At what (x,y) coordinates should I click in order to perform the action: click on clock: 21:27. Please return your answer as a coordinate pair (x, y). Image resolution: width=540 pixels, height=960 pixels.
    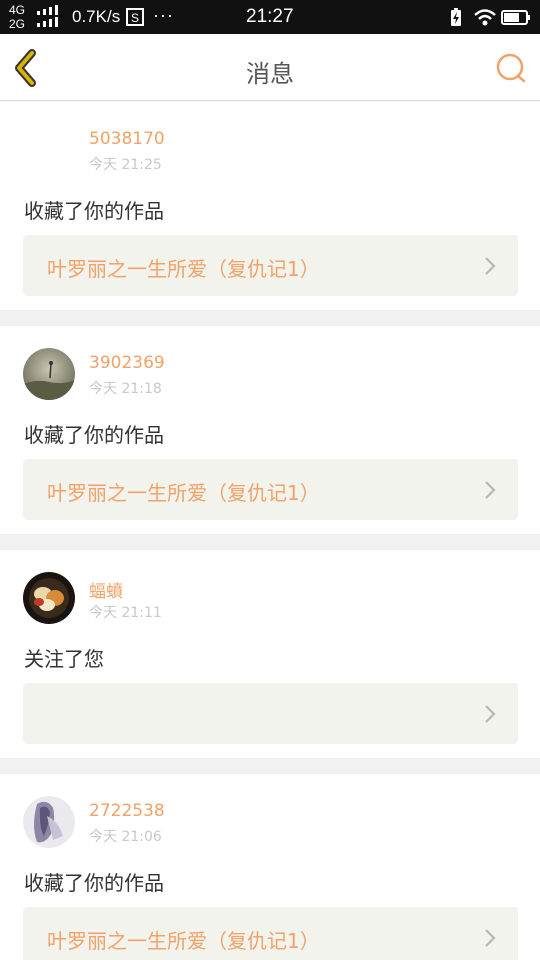
    Looking at the image, I should click on (270, 16).